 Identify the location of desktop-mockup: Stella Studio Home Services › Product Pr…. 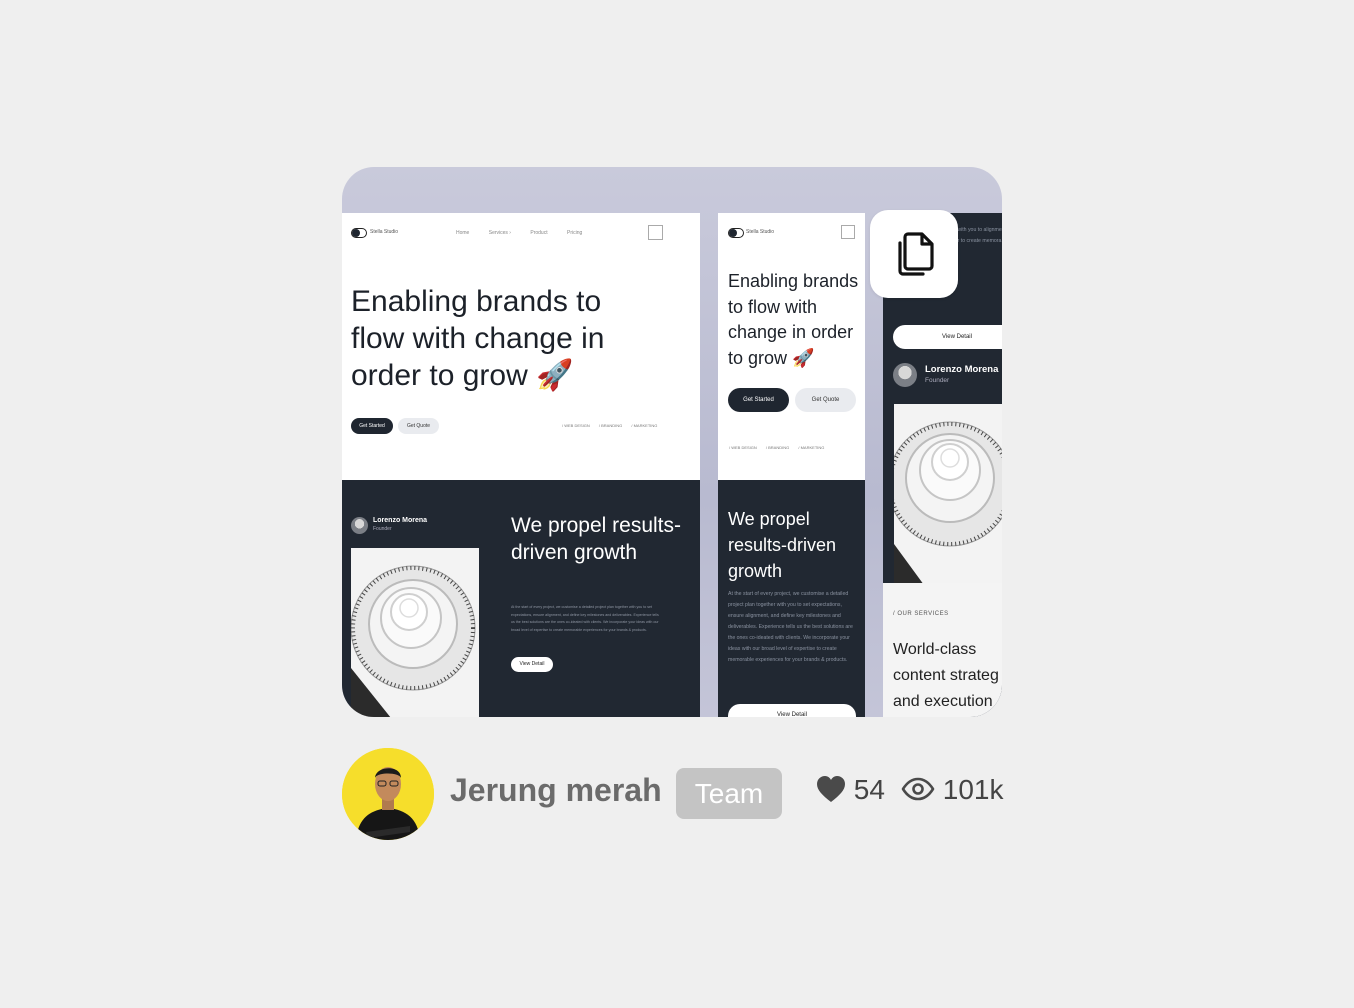
(521, 465).